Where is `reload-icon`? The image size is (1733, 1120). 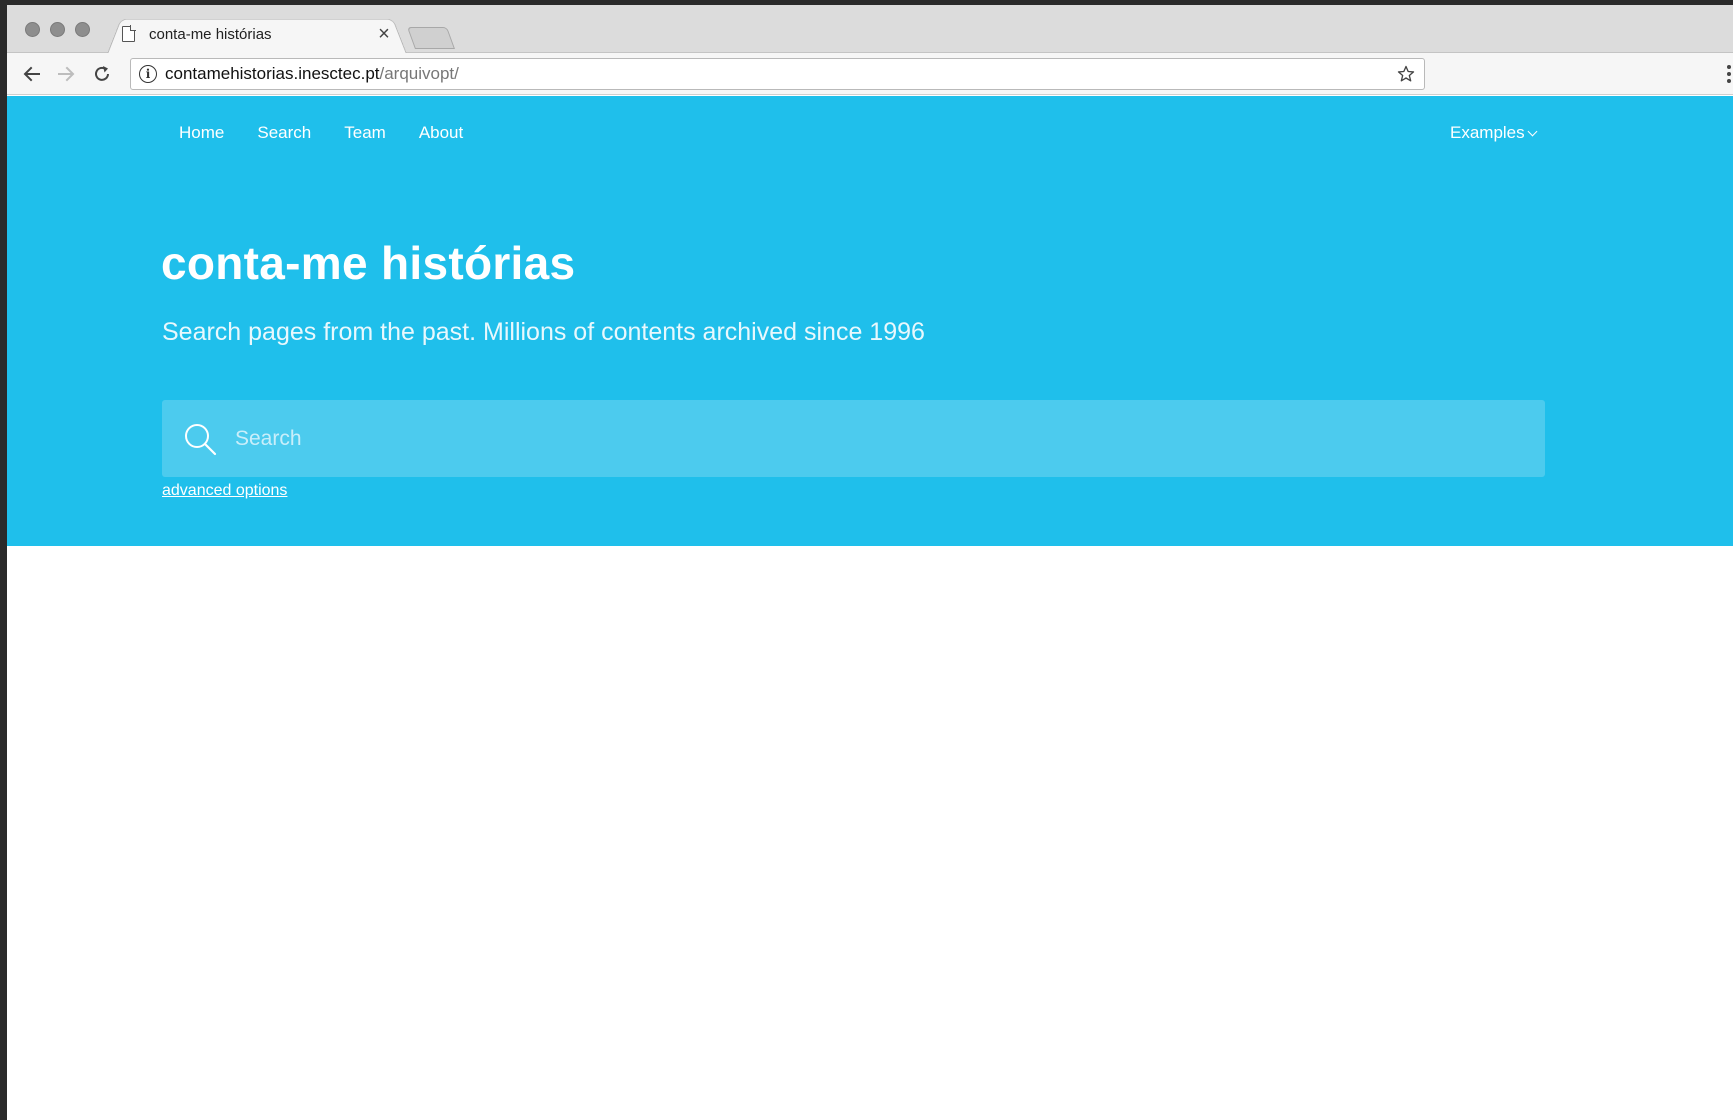
reload-icon is located at coordinates (102, 73).